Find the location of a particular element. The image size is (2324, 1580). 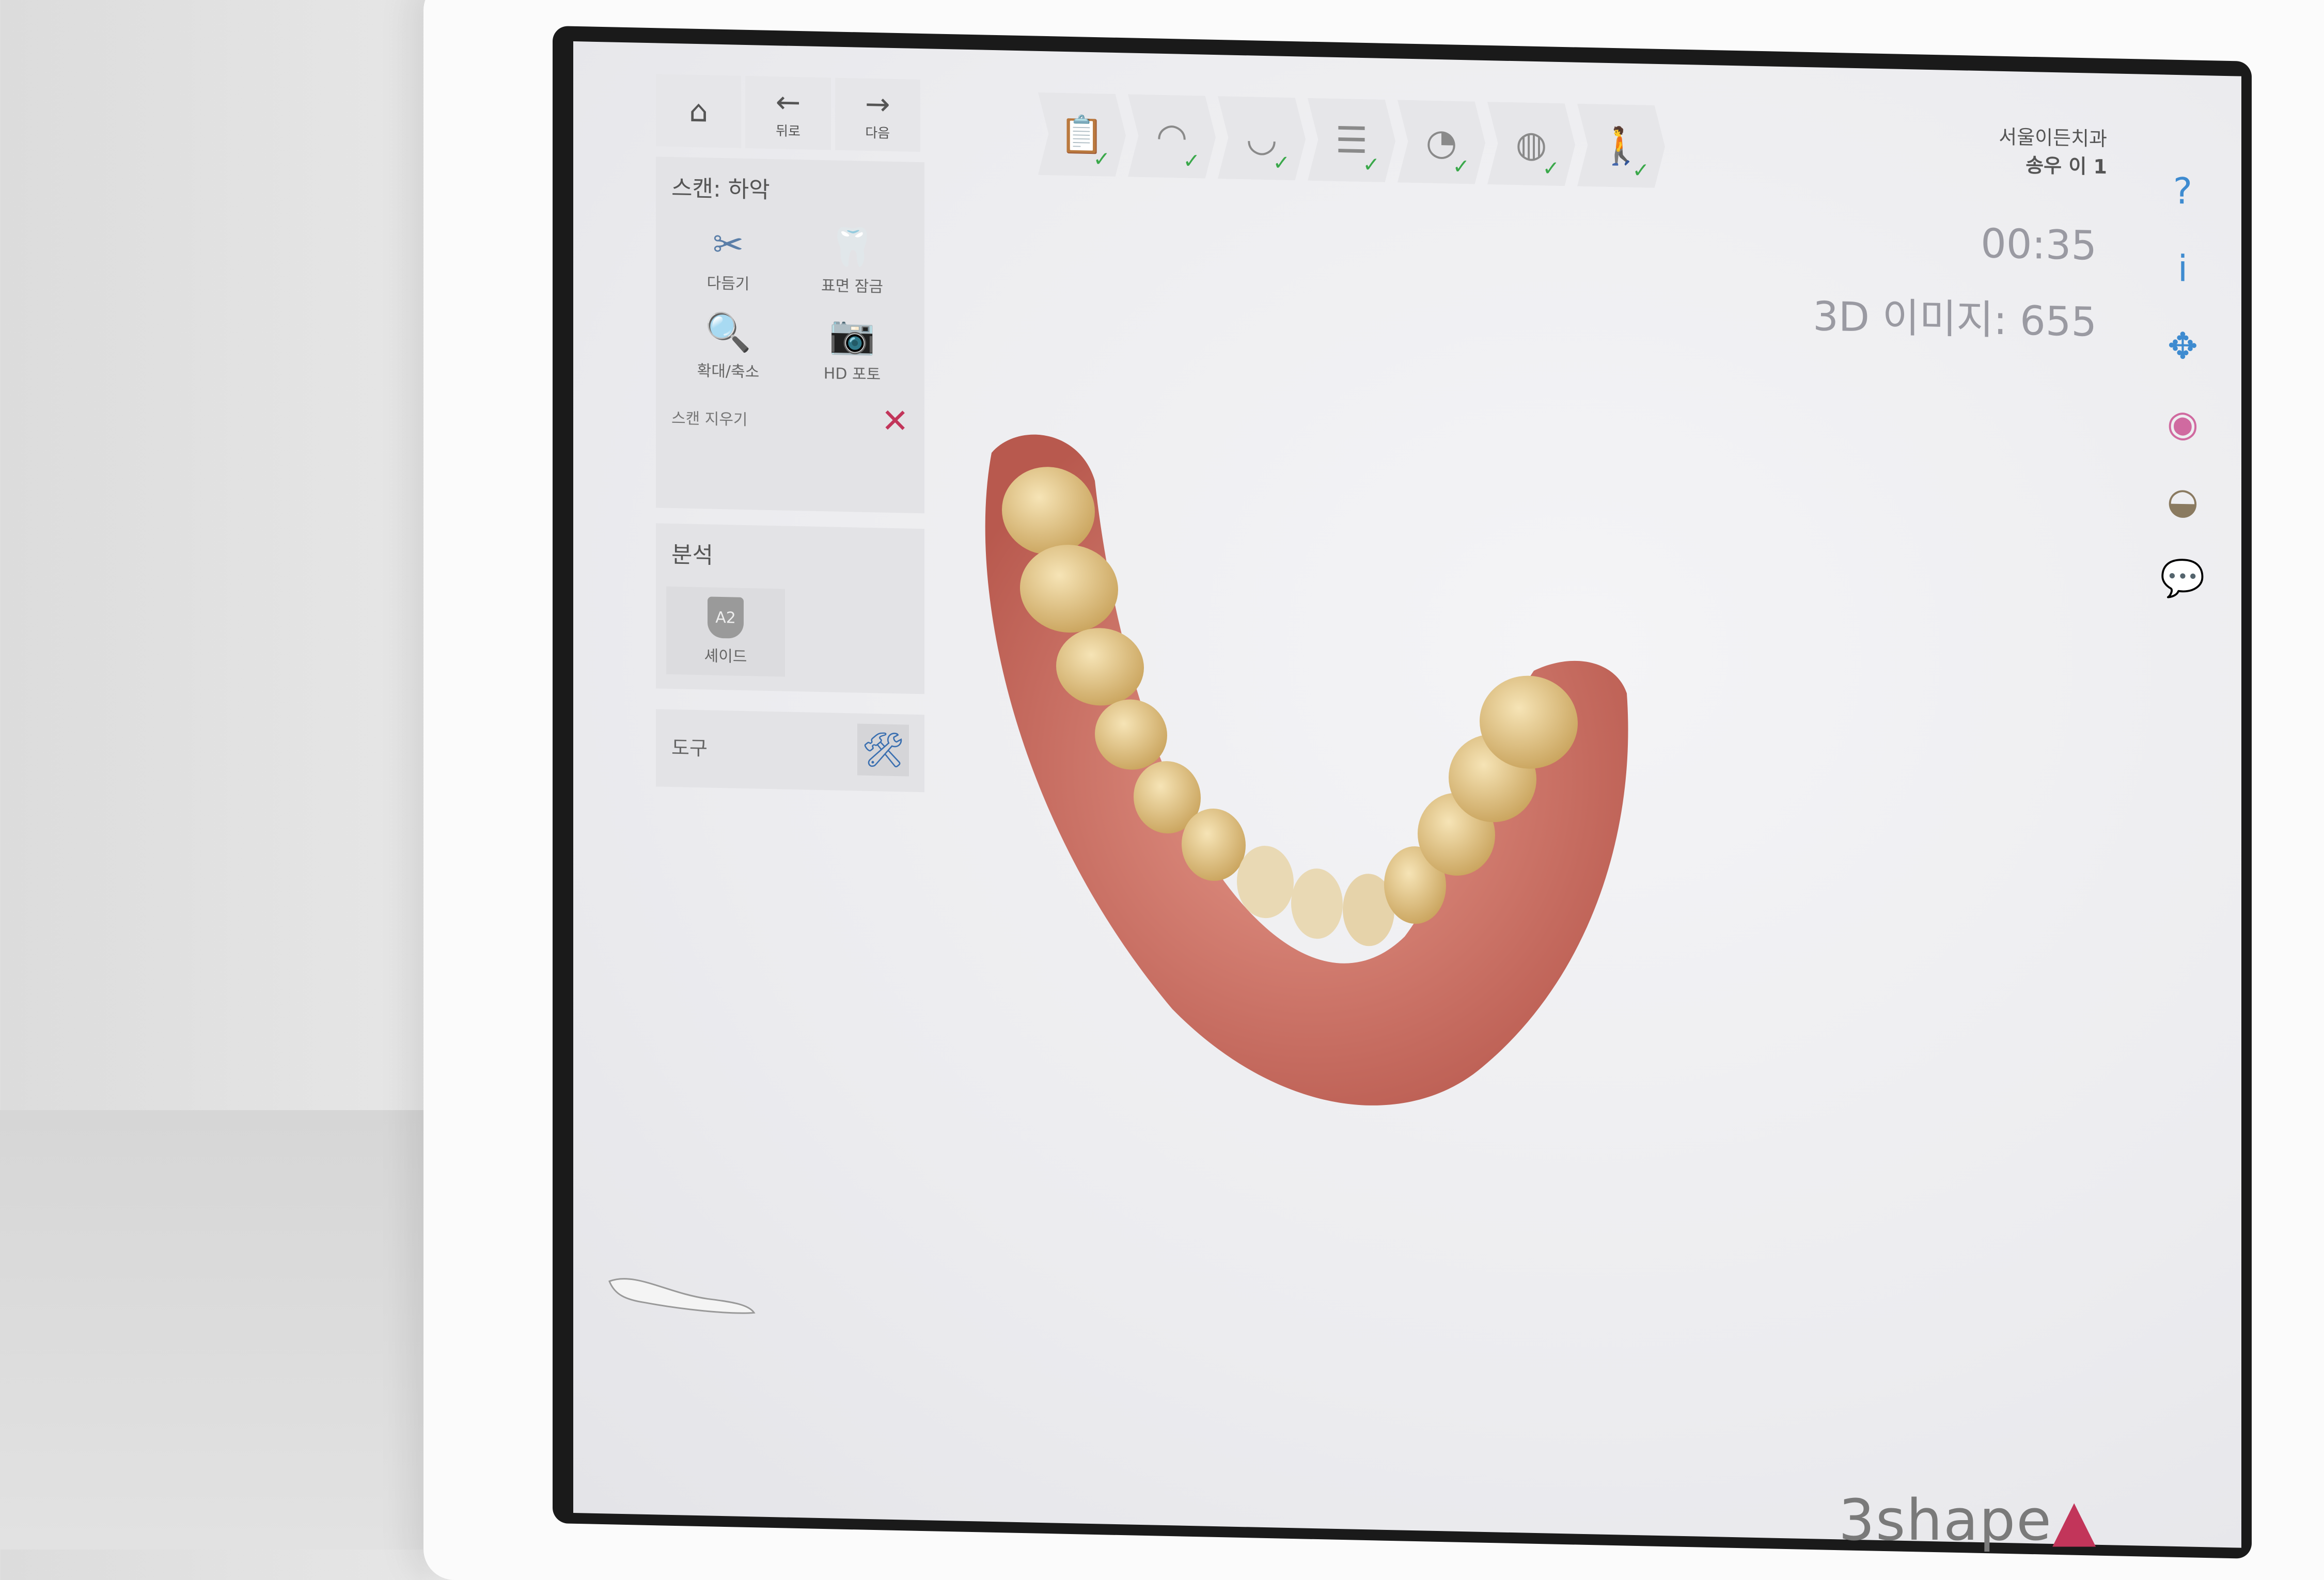

zoom-tool-button: 🔍 확대/축소 is located at coordinates (728, 345).